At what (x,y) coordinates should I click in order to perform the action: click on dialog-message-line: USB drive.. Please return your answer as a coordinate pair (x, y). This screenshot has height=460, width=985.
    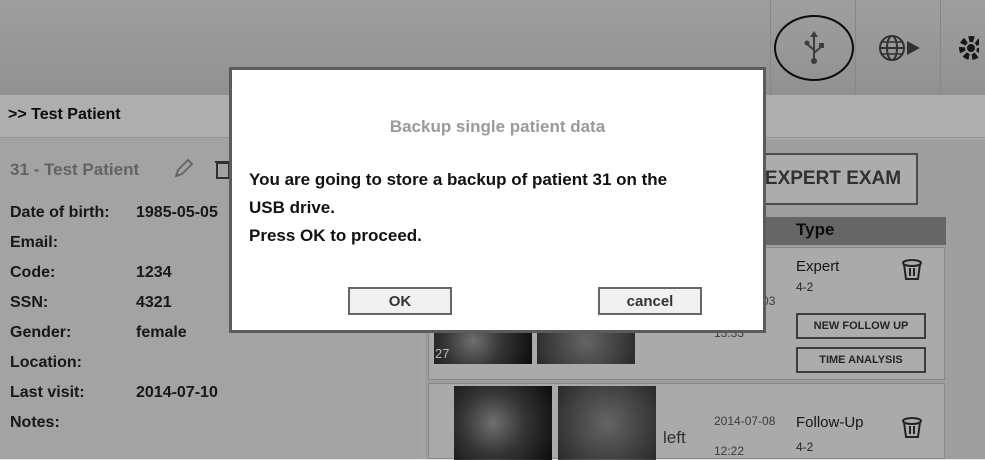
    Looking at the image, I should click on (292, 207).